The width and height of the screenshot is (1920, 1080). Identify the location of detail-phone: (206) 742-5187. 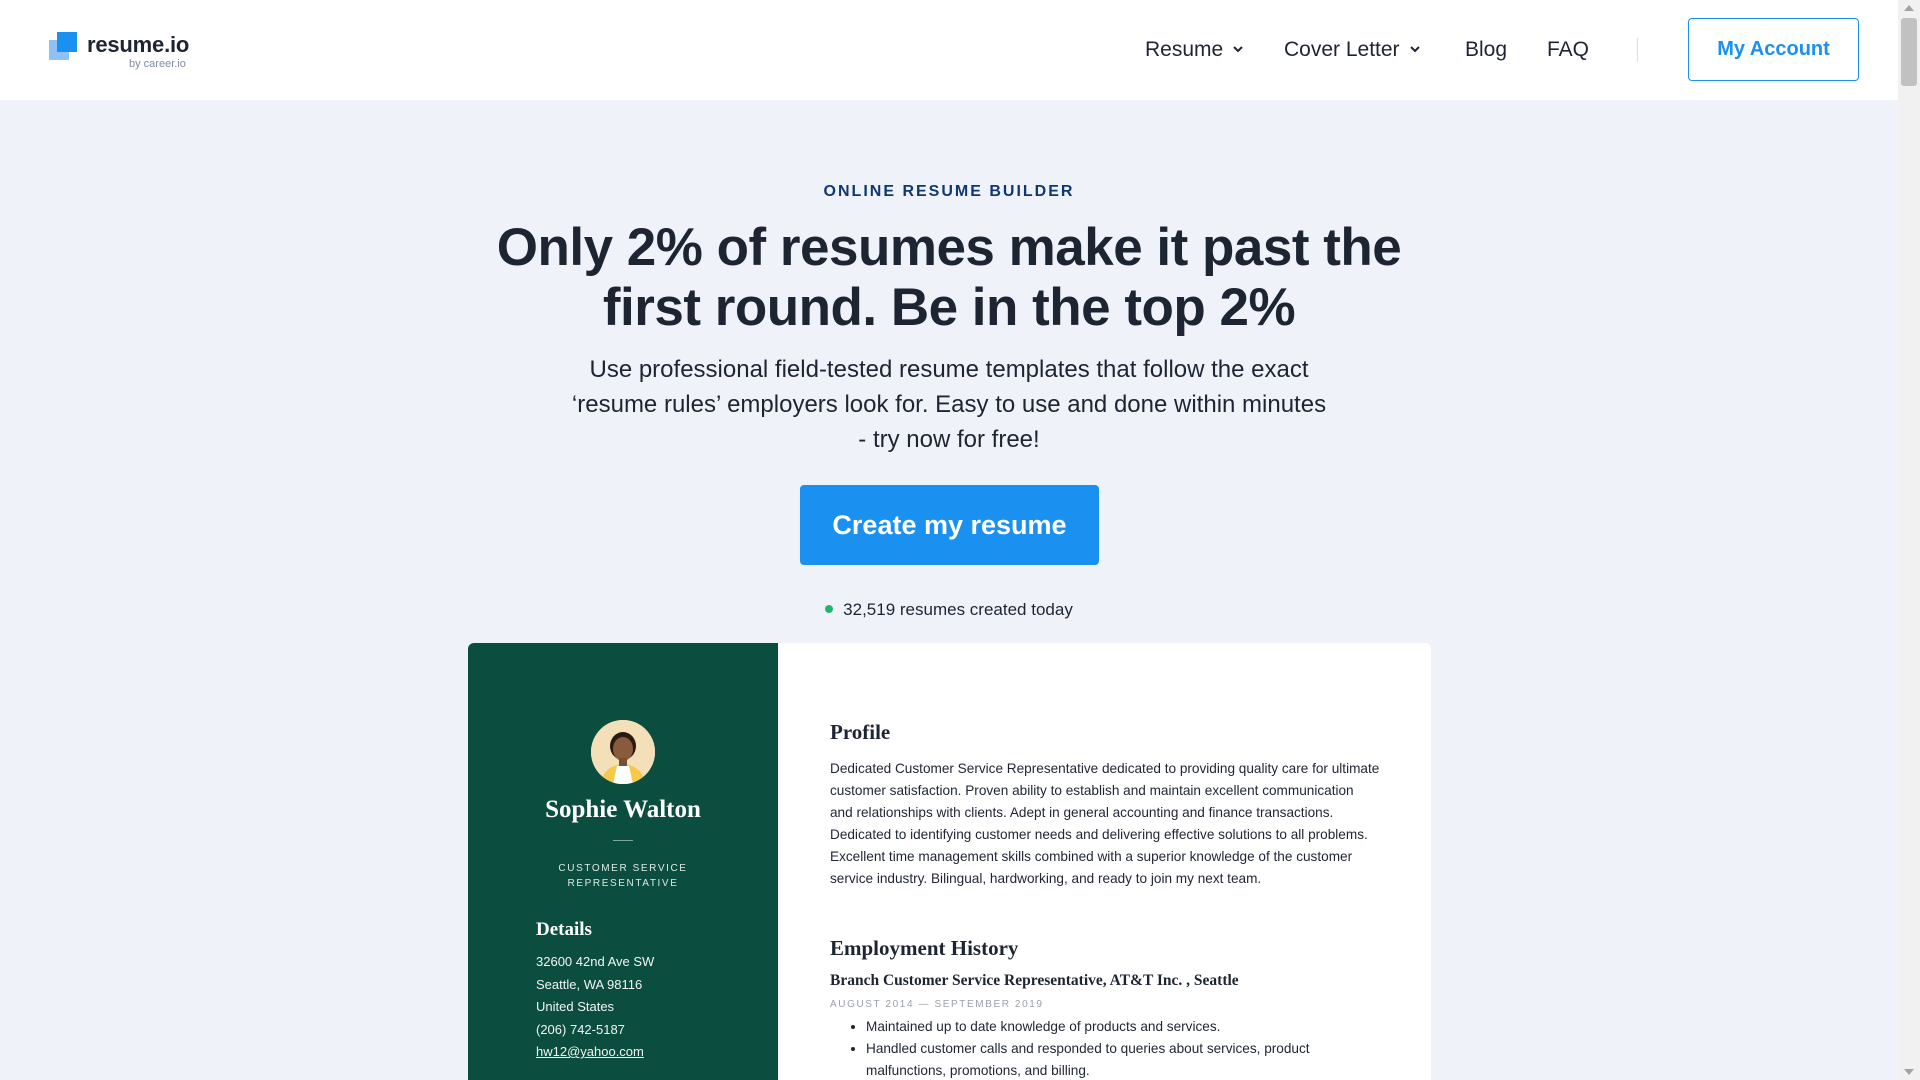
(580, 1029).